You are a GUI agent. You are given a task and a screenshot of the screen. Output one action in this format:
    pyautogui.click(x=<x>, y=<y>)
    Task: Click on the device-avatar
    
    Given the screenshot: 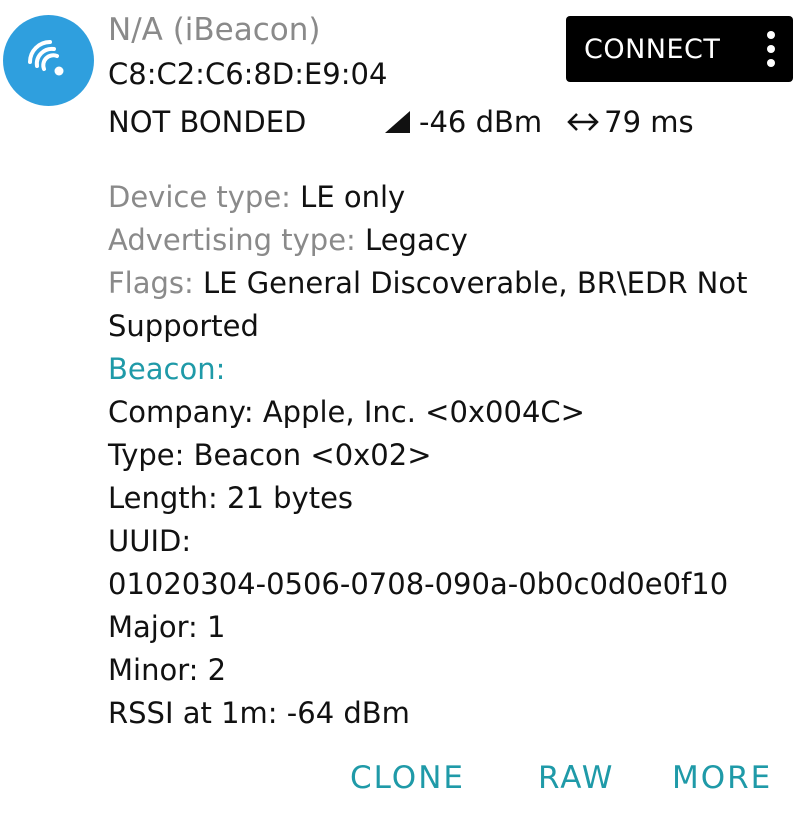 What is the action you would take?
    pyautogui.click(x=48, y=60)
    